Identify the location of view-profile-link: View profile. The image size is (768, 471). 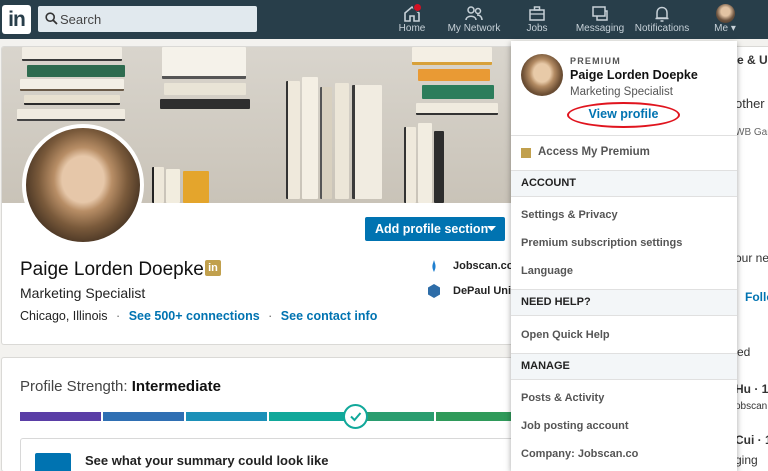
(623, 115).